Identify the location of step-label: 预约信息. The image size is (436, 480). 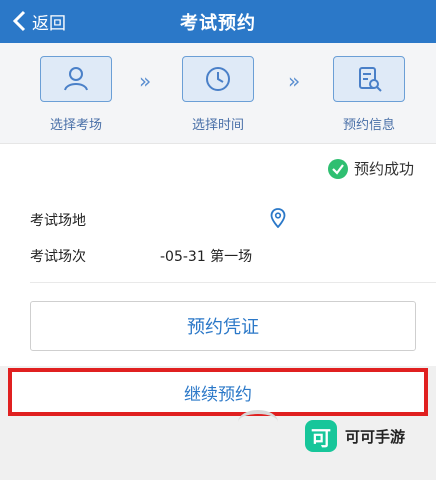
(368, 125).